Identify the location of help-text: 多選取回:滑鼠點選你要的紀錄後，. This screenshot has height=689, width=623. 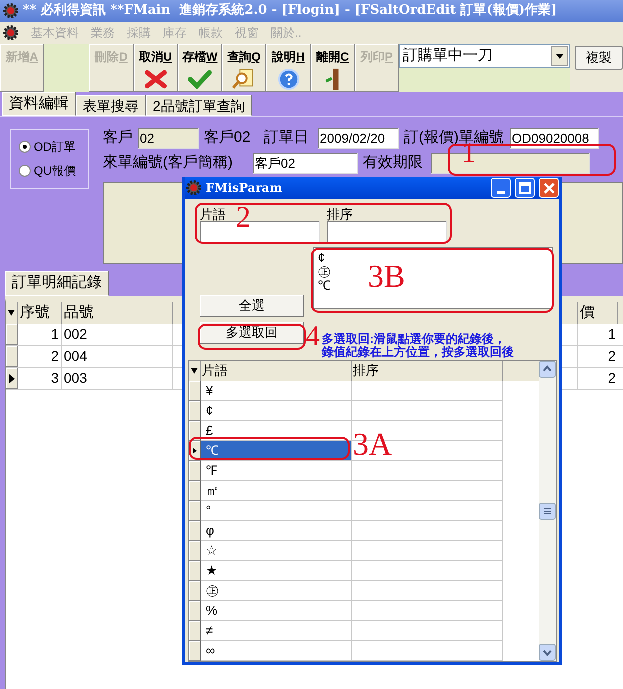
(414, 339).